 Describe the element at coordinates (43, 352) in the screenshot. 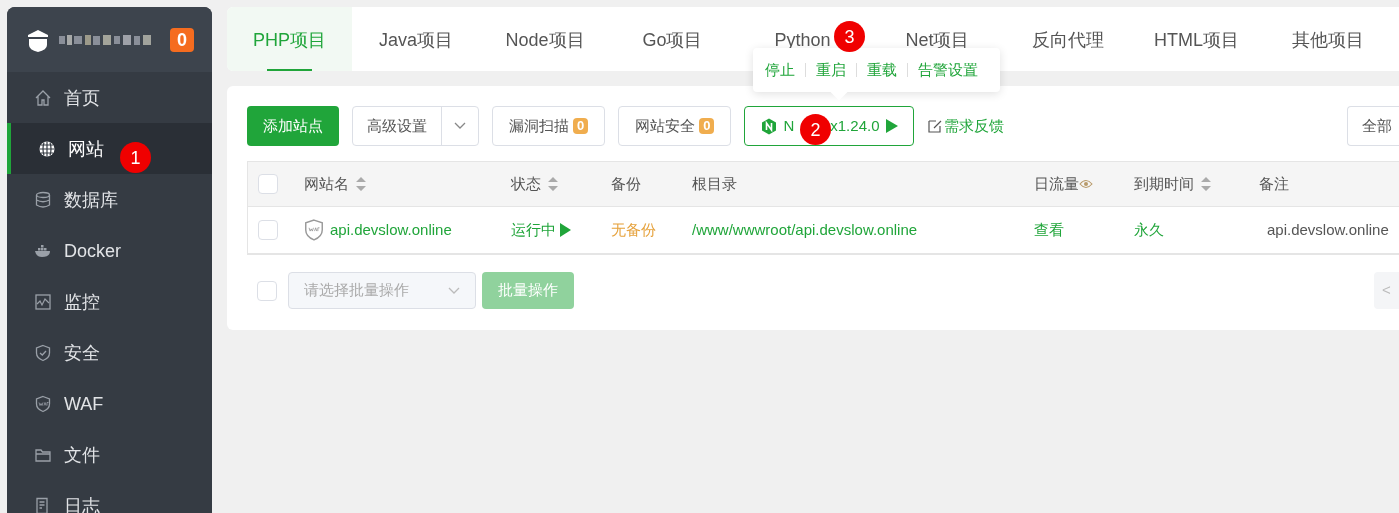

I see `shield-icon` at that location.